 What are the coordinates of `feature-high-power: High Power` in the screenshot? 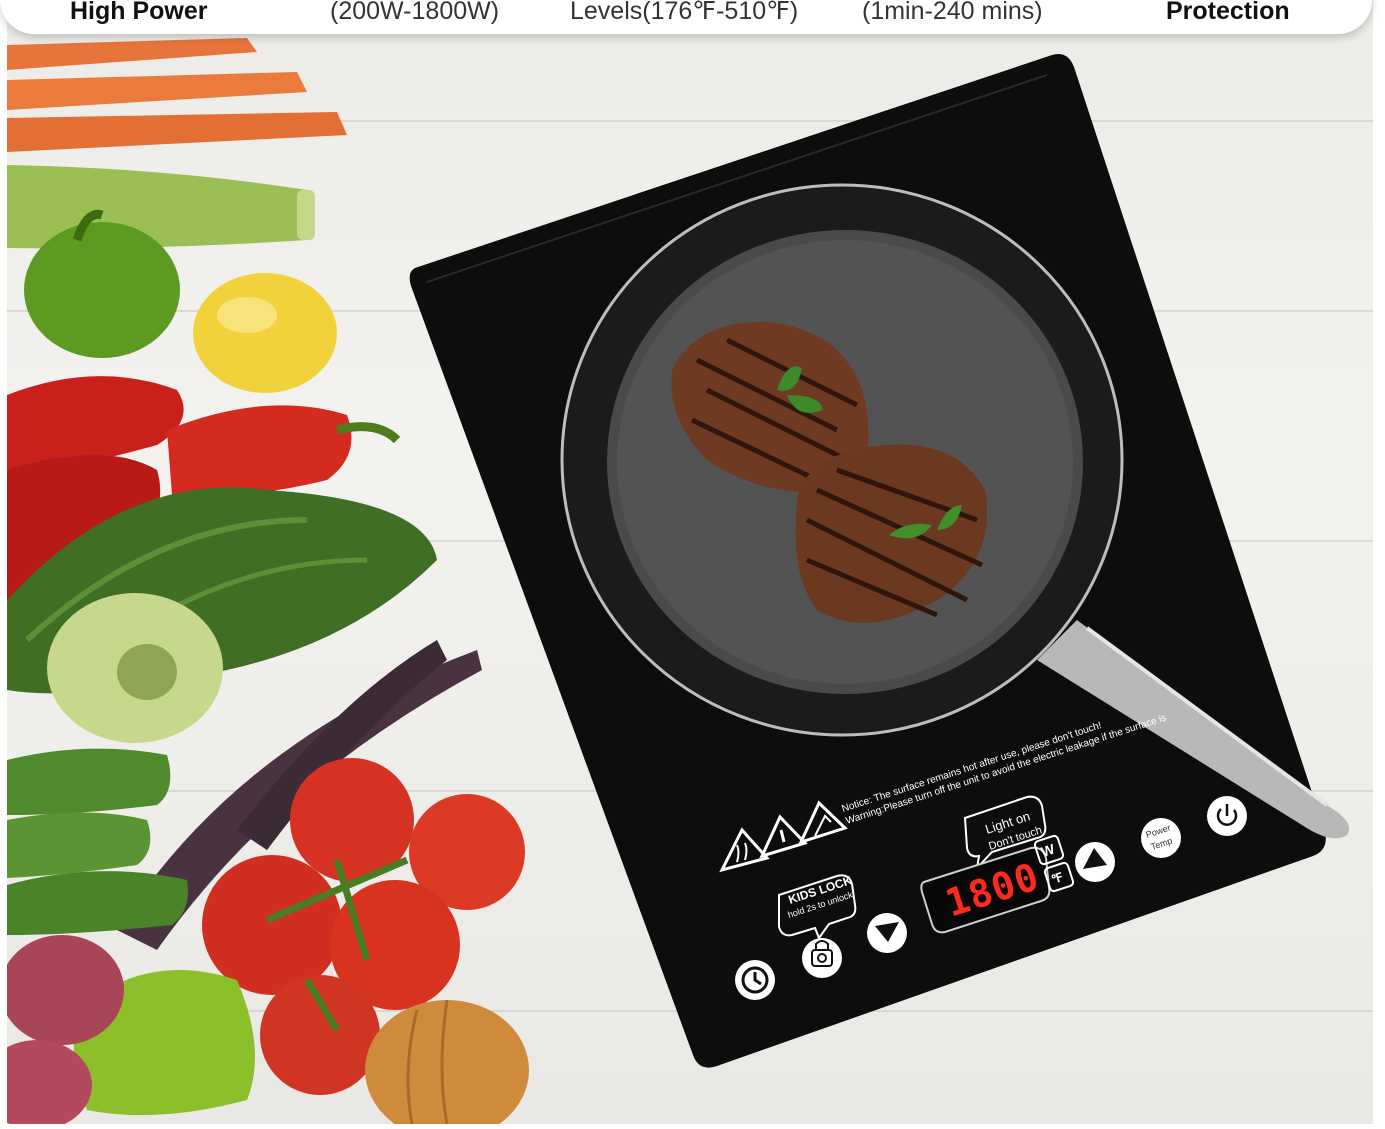 It's located at (139, 12).